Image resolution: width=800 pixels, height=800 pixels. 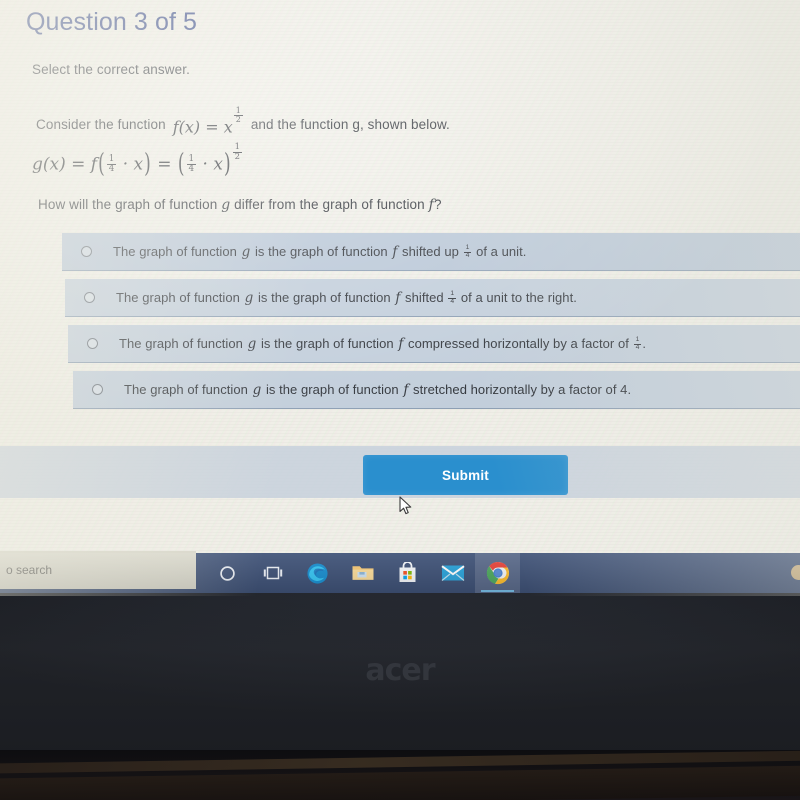 I want to click on taskbar-search-box: o search, so click(x=98, y=570).